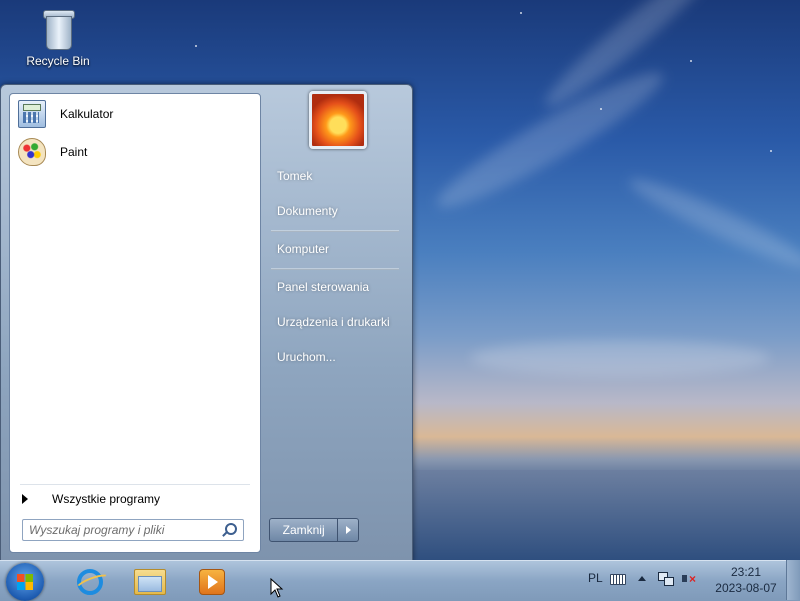  I want to click on all-programs-button: Wszystkie programy, so click(137, 499).